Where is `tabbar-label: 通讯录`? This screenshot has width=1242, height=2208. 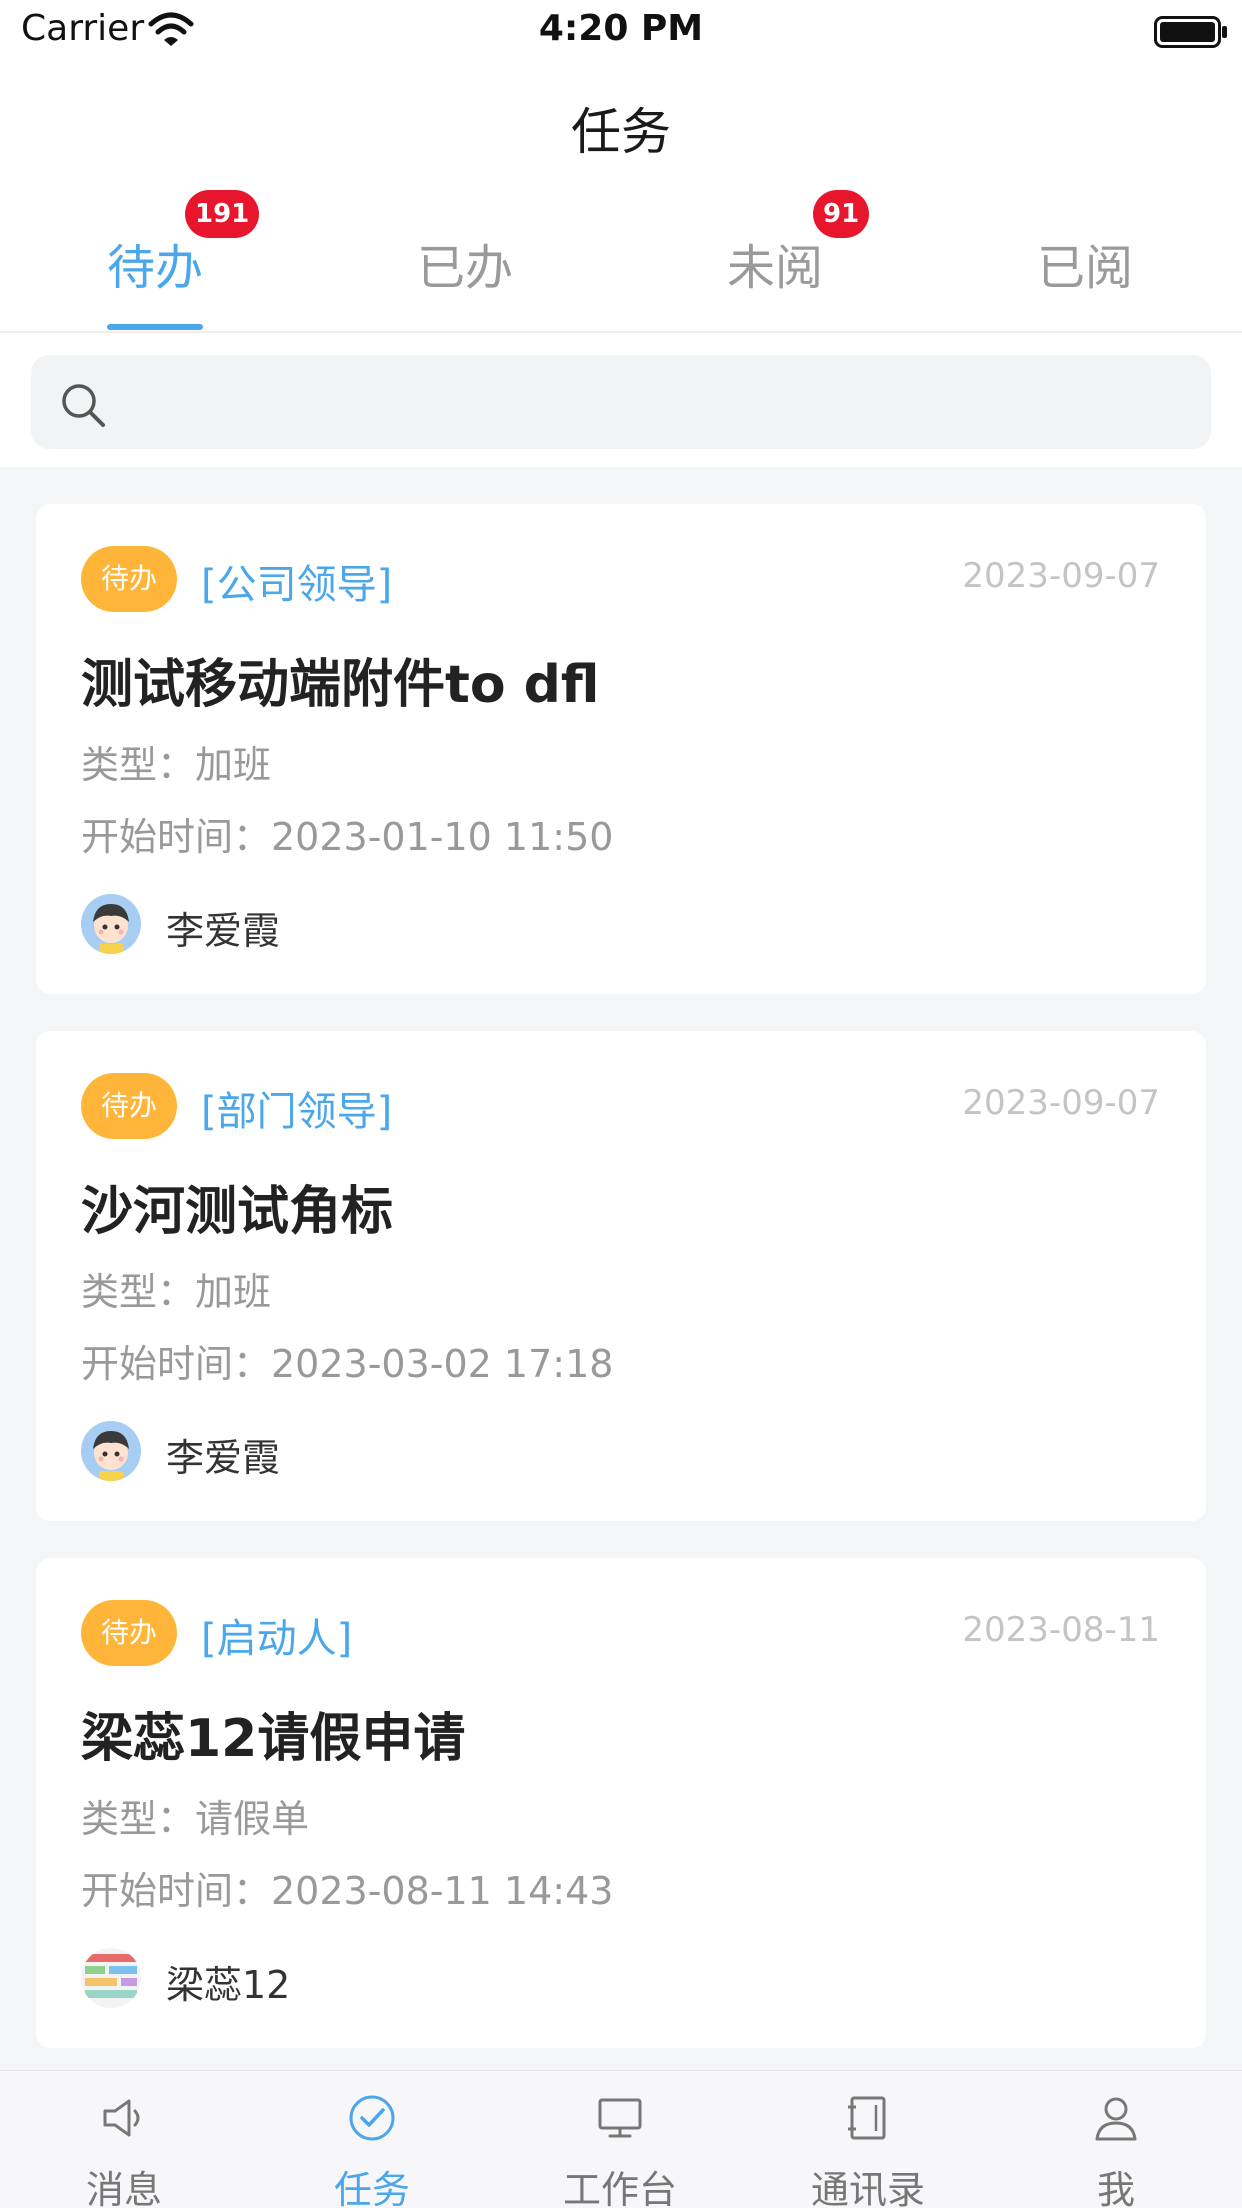
tabbar-label: 通讯录 is located at coordinates (867, 2188).